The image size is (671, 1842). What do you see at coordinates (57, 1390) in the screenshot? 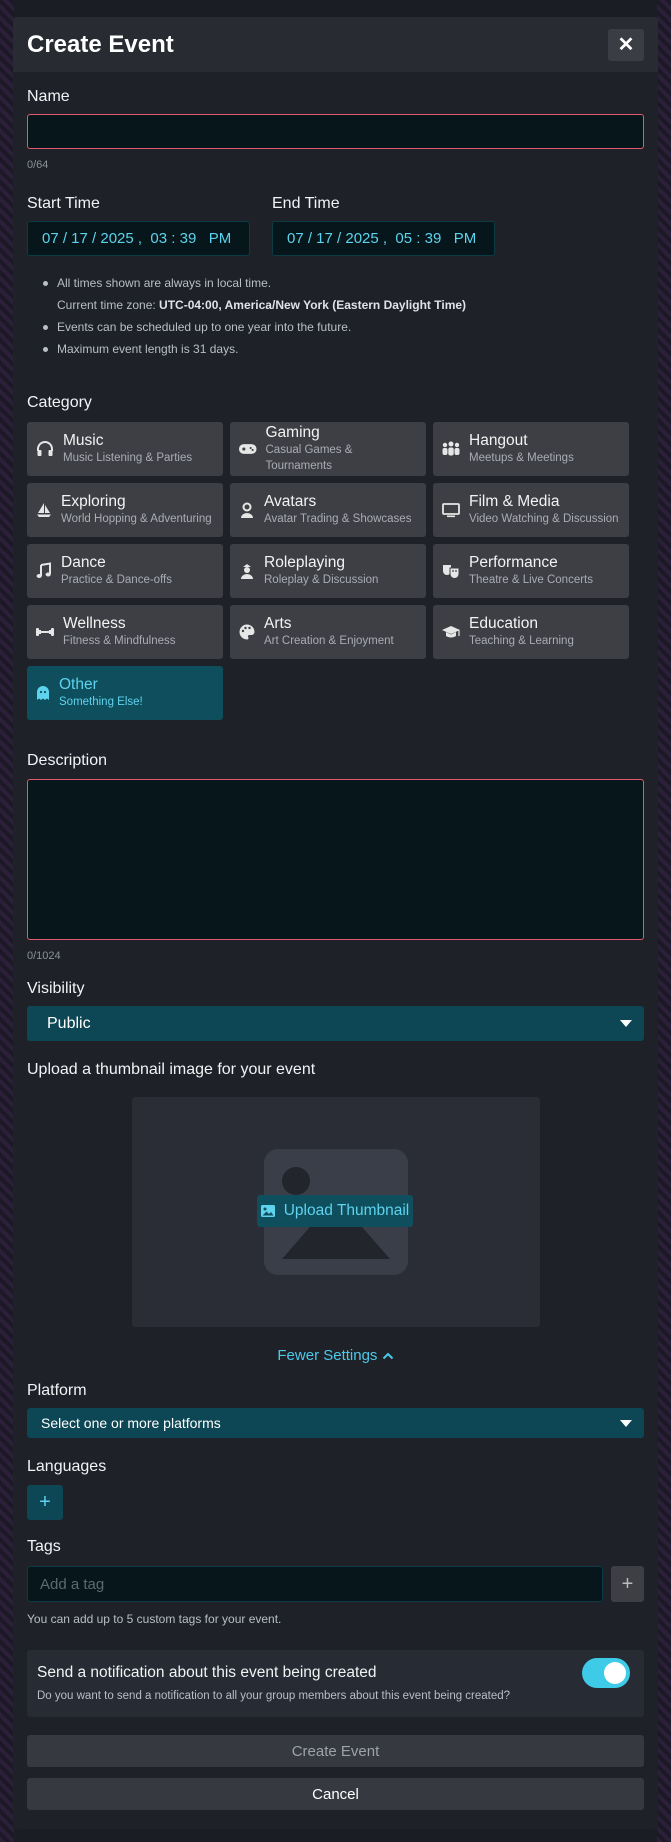
I see `platform-label: Platform` at bounding box center [57, 1390].